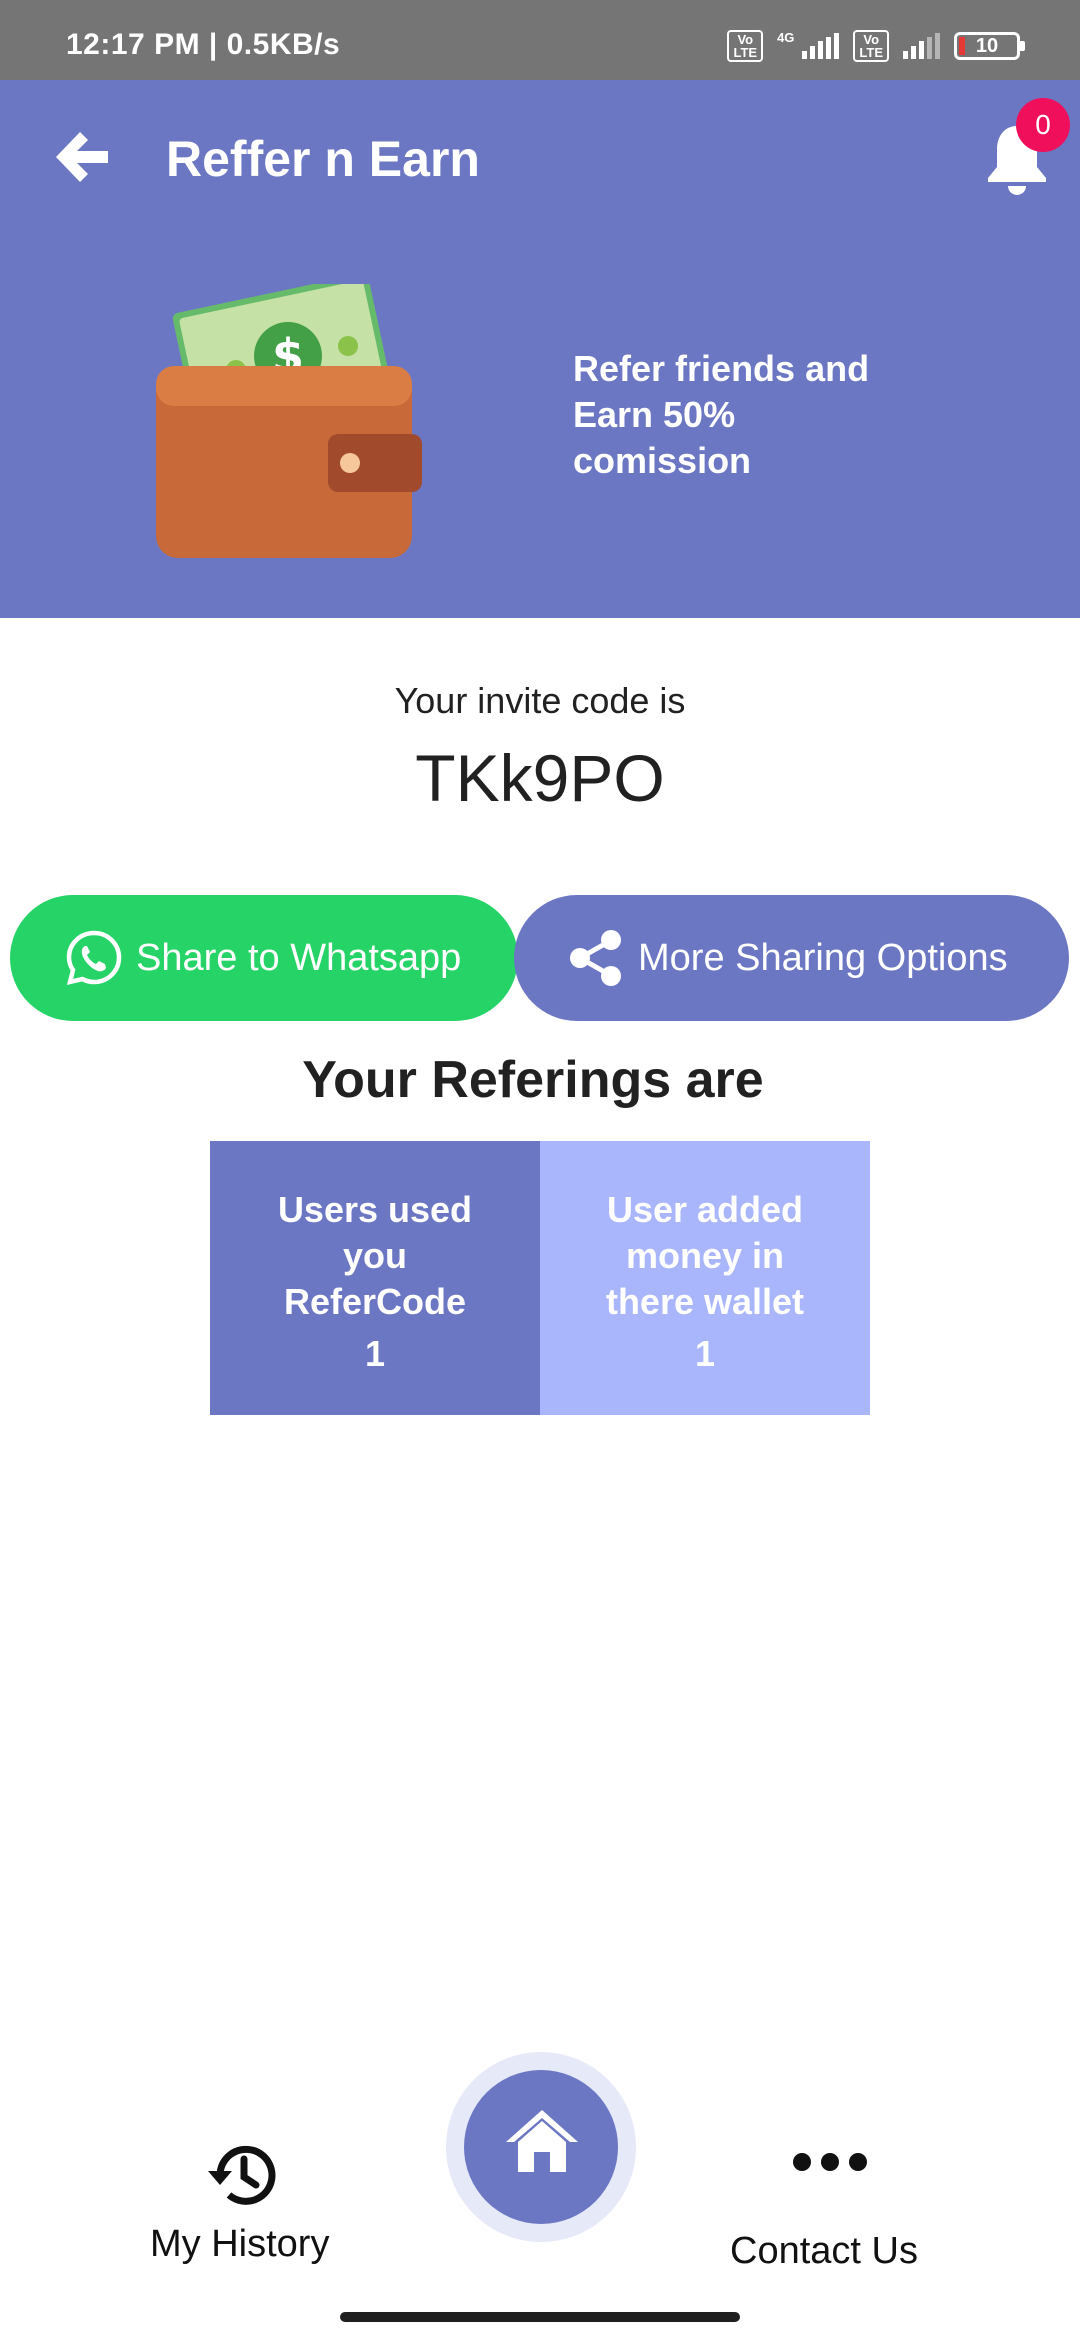 Image resolution: width=1080 pixels, height=2340 pixels. I want to click on referings-title: Your Referings are, so click(533, 1080).